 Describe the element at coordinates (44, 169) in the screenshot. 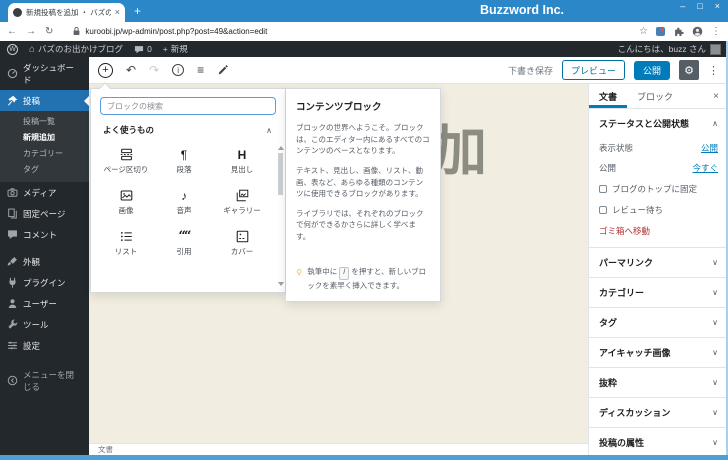

I see `submenu-item-tags: タグ` at that location.